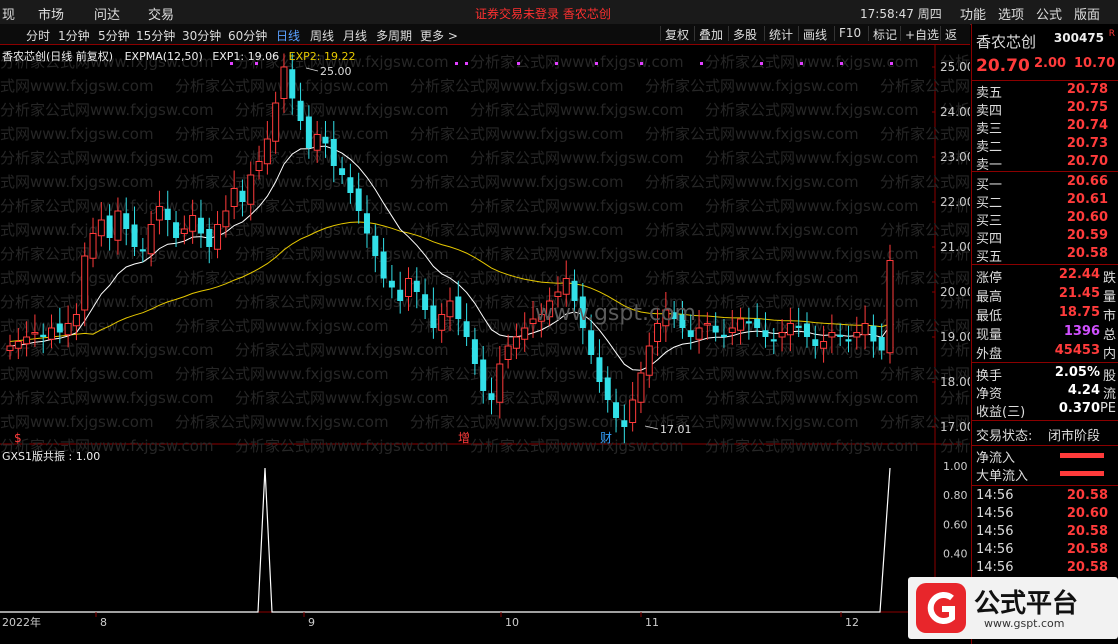  What do you see at coordinates (989, 376) in the screenshot?
I see `stat2-label: 换手` at bounding box center [989, 376].